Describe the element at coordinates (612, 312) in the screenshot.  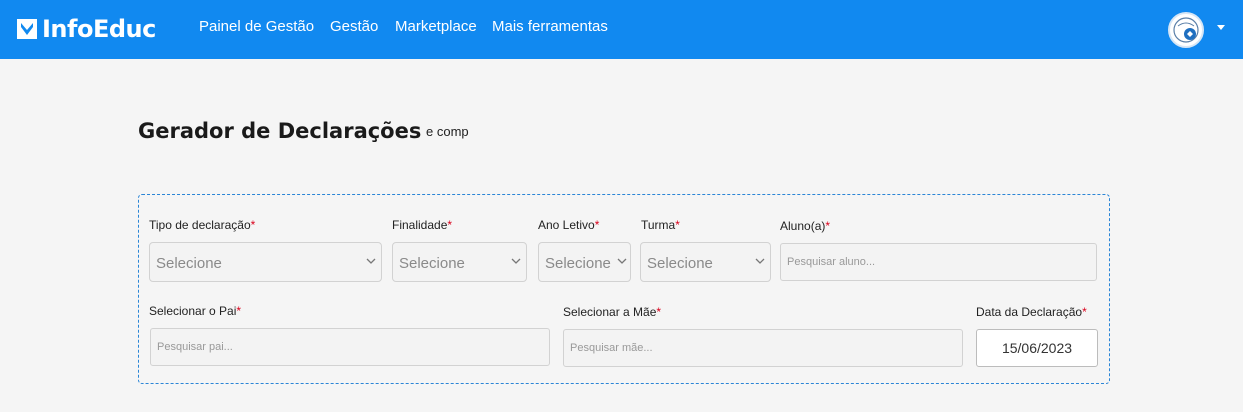
I see `mae-label: Selecionar a Mãe*` at that location.